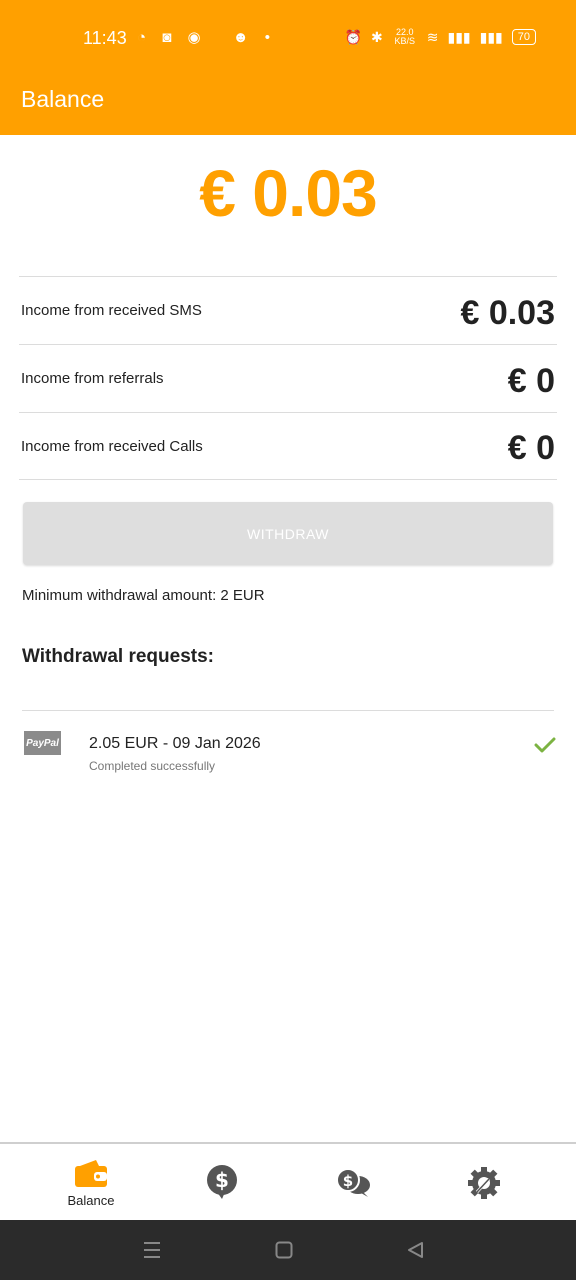 This screenshot has width=576, height=1280. Describe the element at coordinates (243, 37) in the screenshot. I see `avatar-icon: ☻` at that location.